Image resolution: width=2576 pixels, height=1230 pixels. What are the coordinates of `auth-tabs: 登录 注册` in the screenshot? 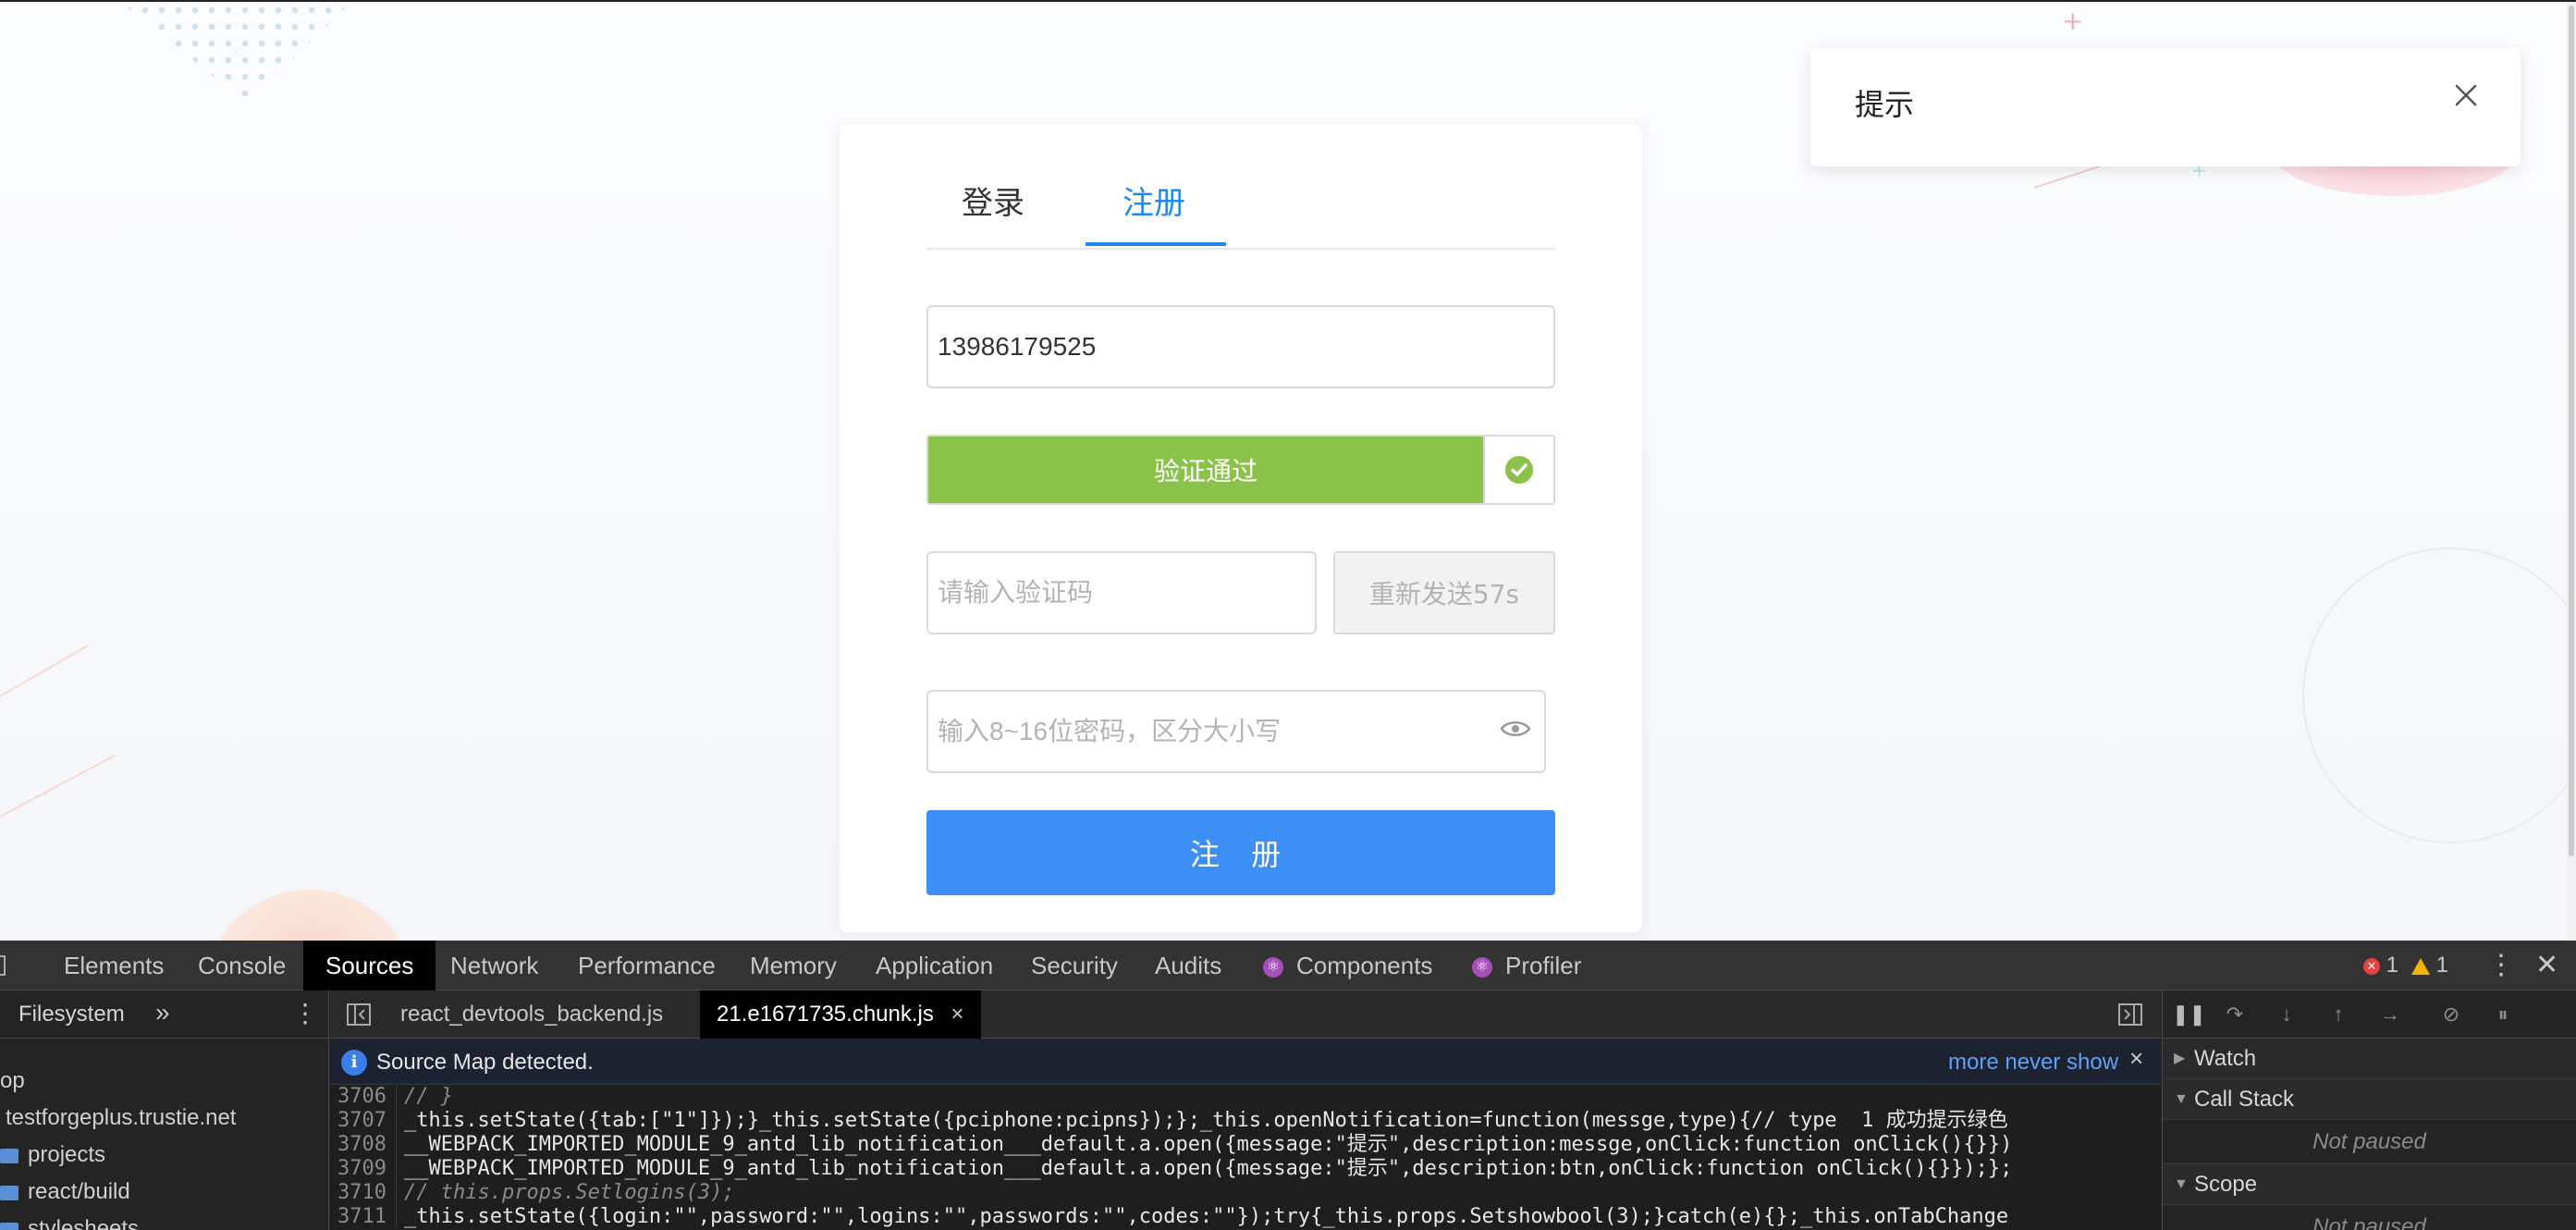 It's located at (1241, 187).